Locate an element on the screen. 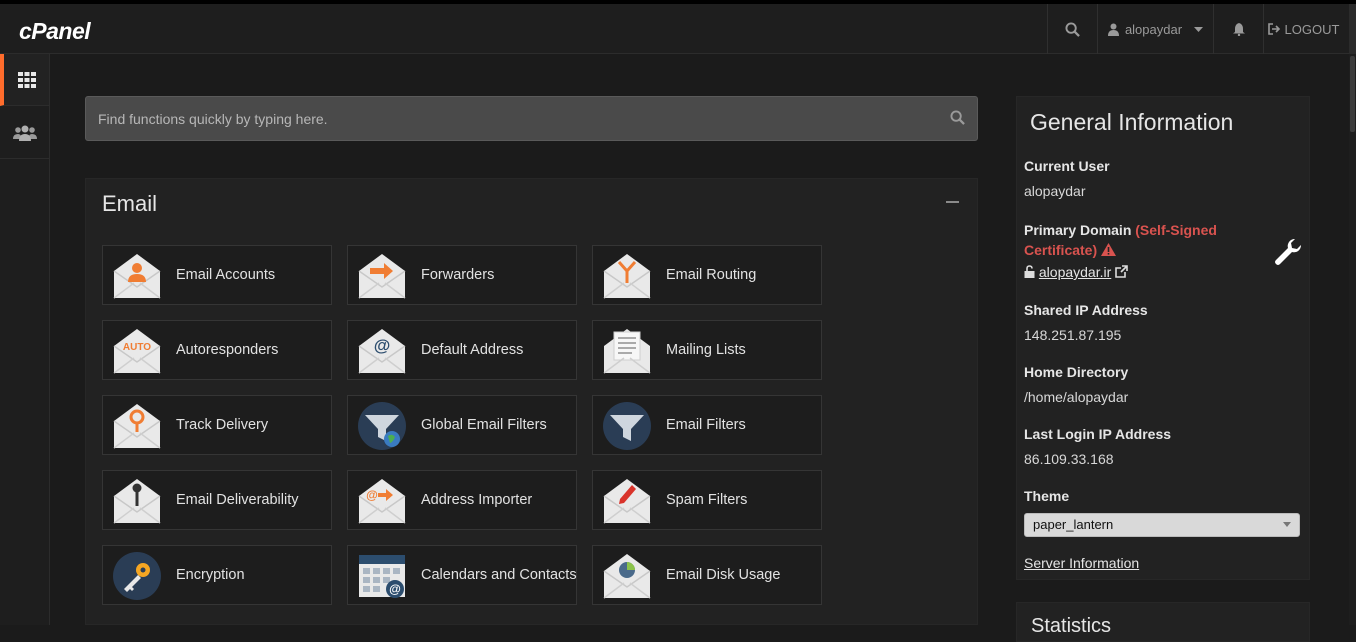  cpanel-logo: cPanel is located at coordinates (55, 31).